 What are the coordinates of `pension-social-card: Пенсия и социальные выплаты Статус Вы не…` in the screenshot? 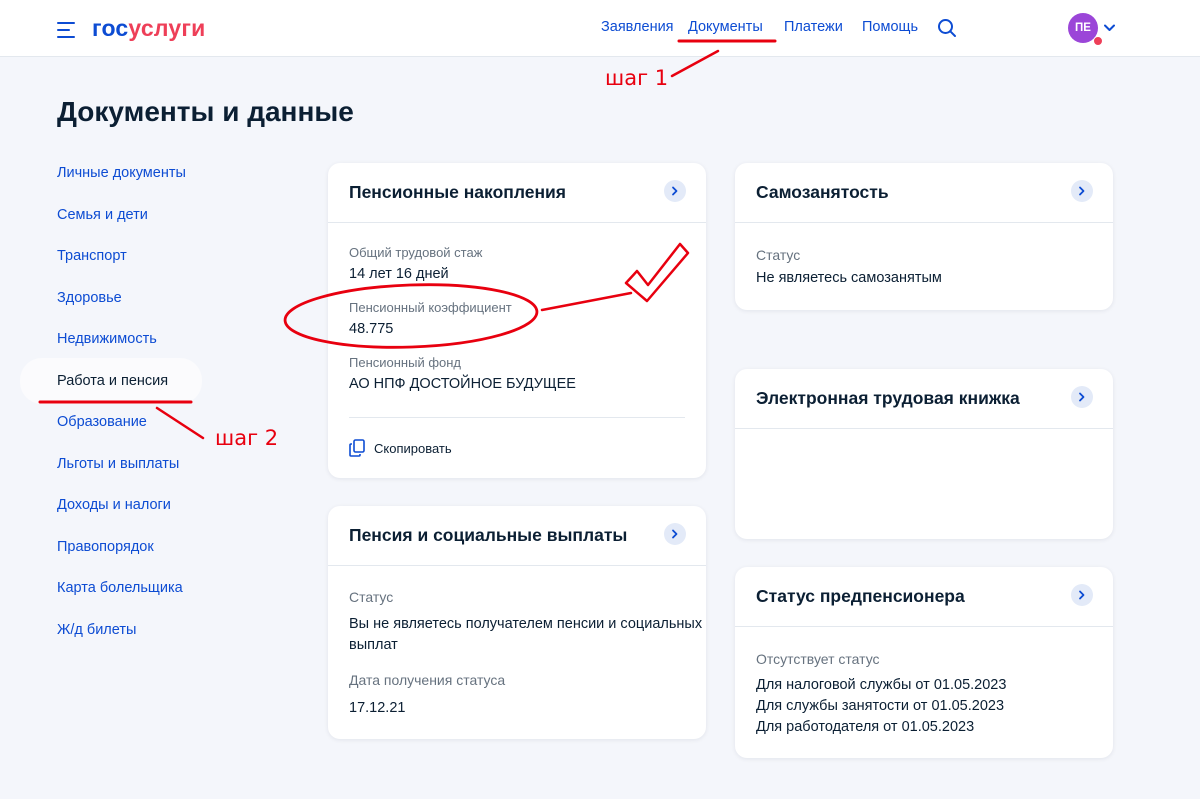 It's located at (517, 622).